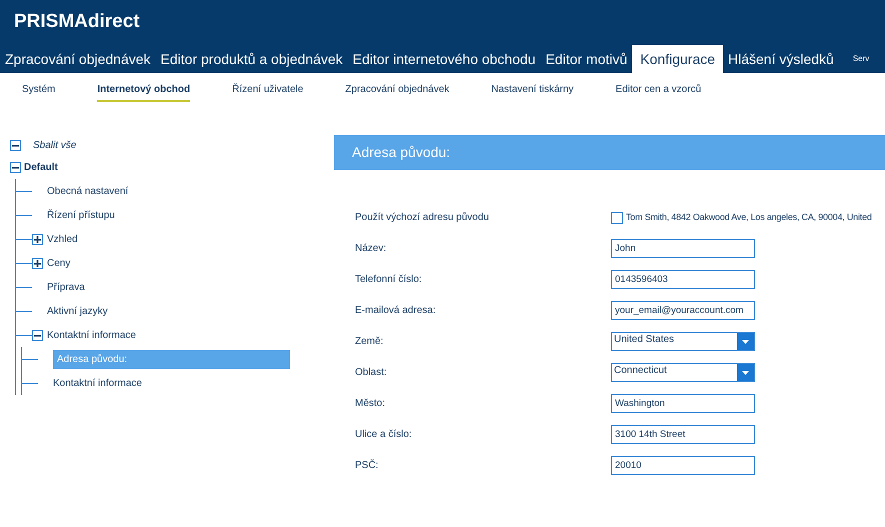 Image resolution: width=885 pixels, height=527 pixels. I want to click on input-field: 20010, so click(683, 465).